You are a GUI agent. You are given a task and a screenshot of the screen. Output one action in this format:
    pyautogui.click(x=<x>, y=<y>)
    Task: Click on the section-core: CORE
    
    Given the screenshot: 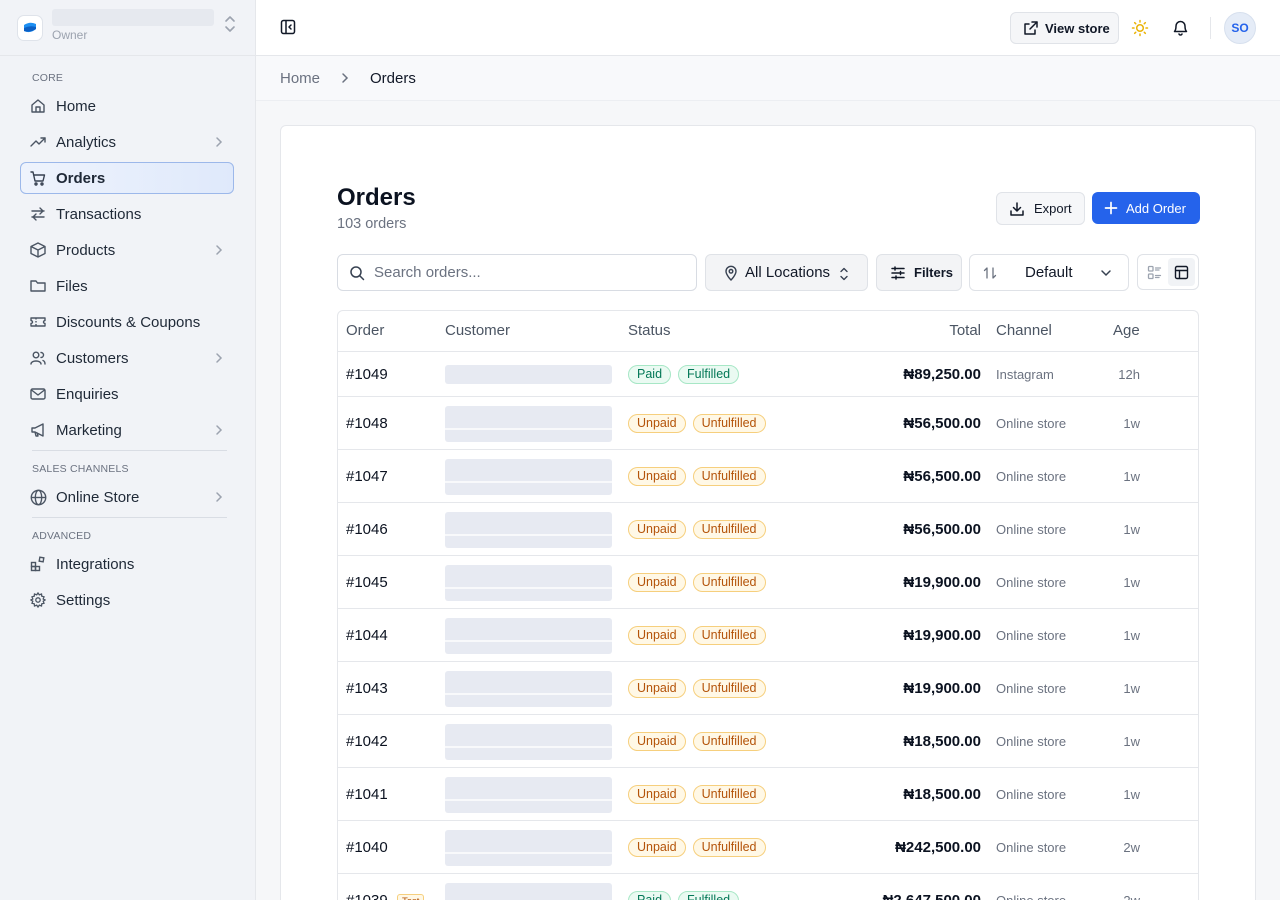 What is the action you would take?
    pyautogui.click(x=48, y=78)
    